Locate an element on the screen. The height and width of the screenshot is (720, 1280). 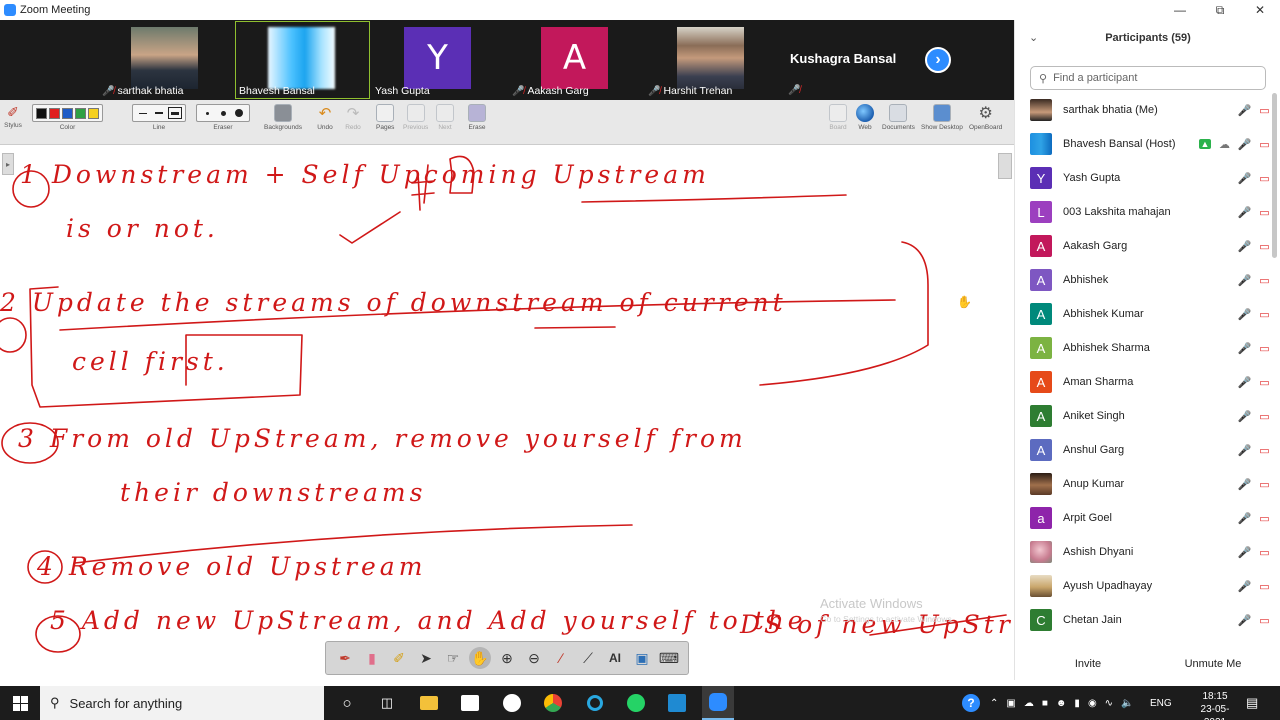
backgrounds-button: Backgrounds is located at coordinates (283, 117).